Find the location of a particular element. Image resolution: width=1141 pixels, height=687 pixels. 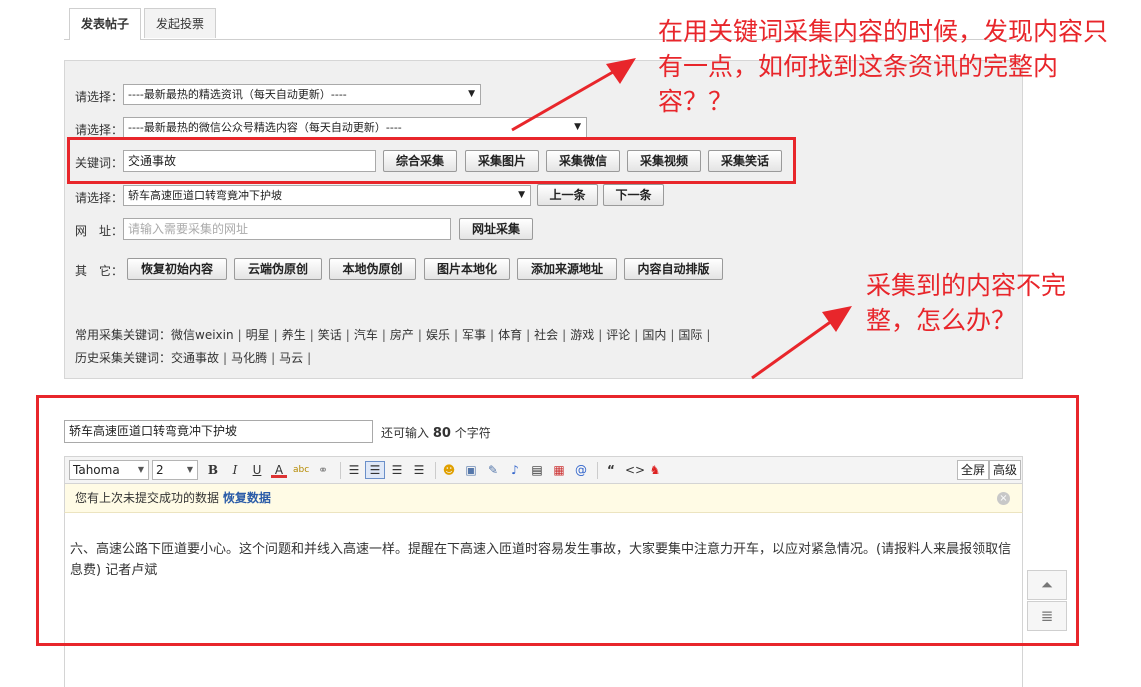

annotation-note-1: 在用关键词采集内容的时候，发现内容只有一点，如何找到这条资讯的完整内容？？ is located at coordinates (883, 66).